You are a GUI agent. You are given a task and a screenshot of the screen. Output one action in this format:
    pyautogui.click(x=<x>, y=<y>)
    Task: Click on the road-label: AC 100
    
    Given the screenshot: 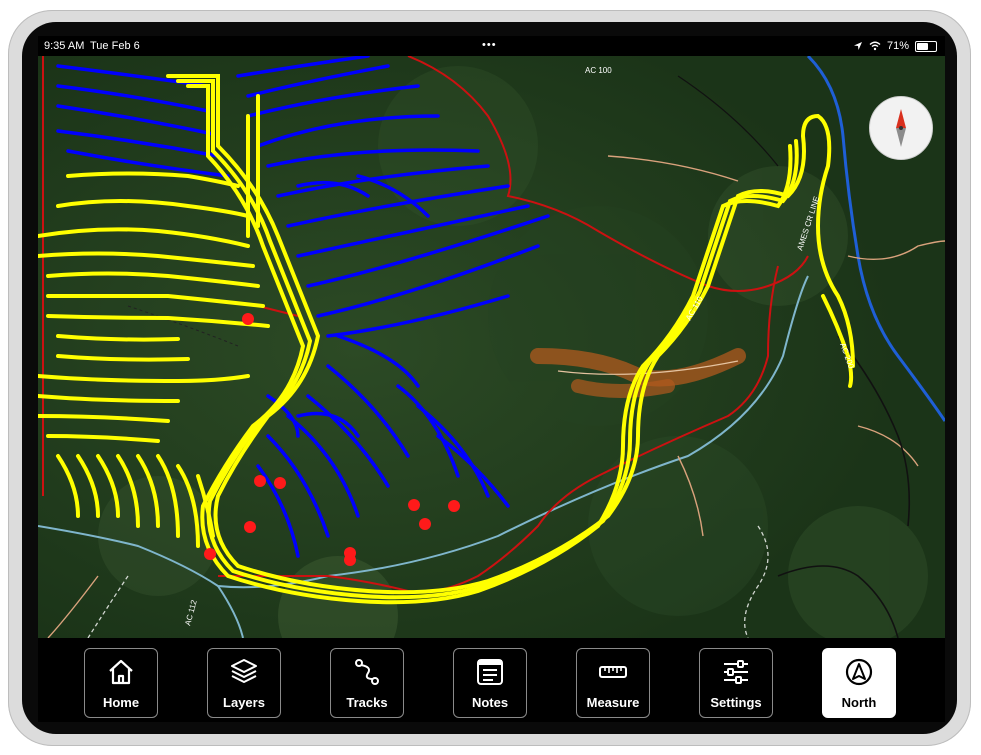 What is the action you would take?
    pyautogui.click(x=598, y=70)
    